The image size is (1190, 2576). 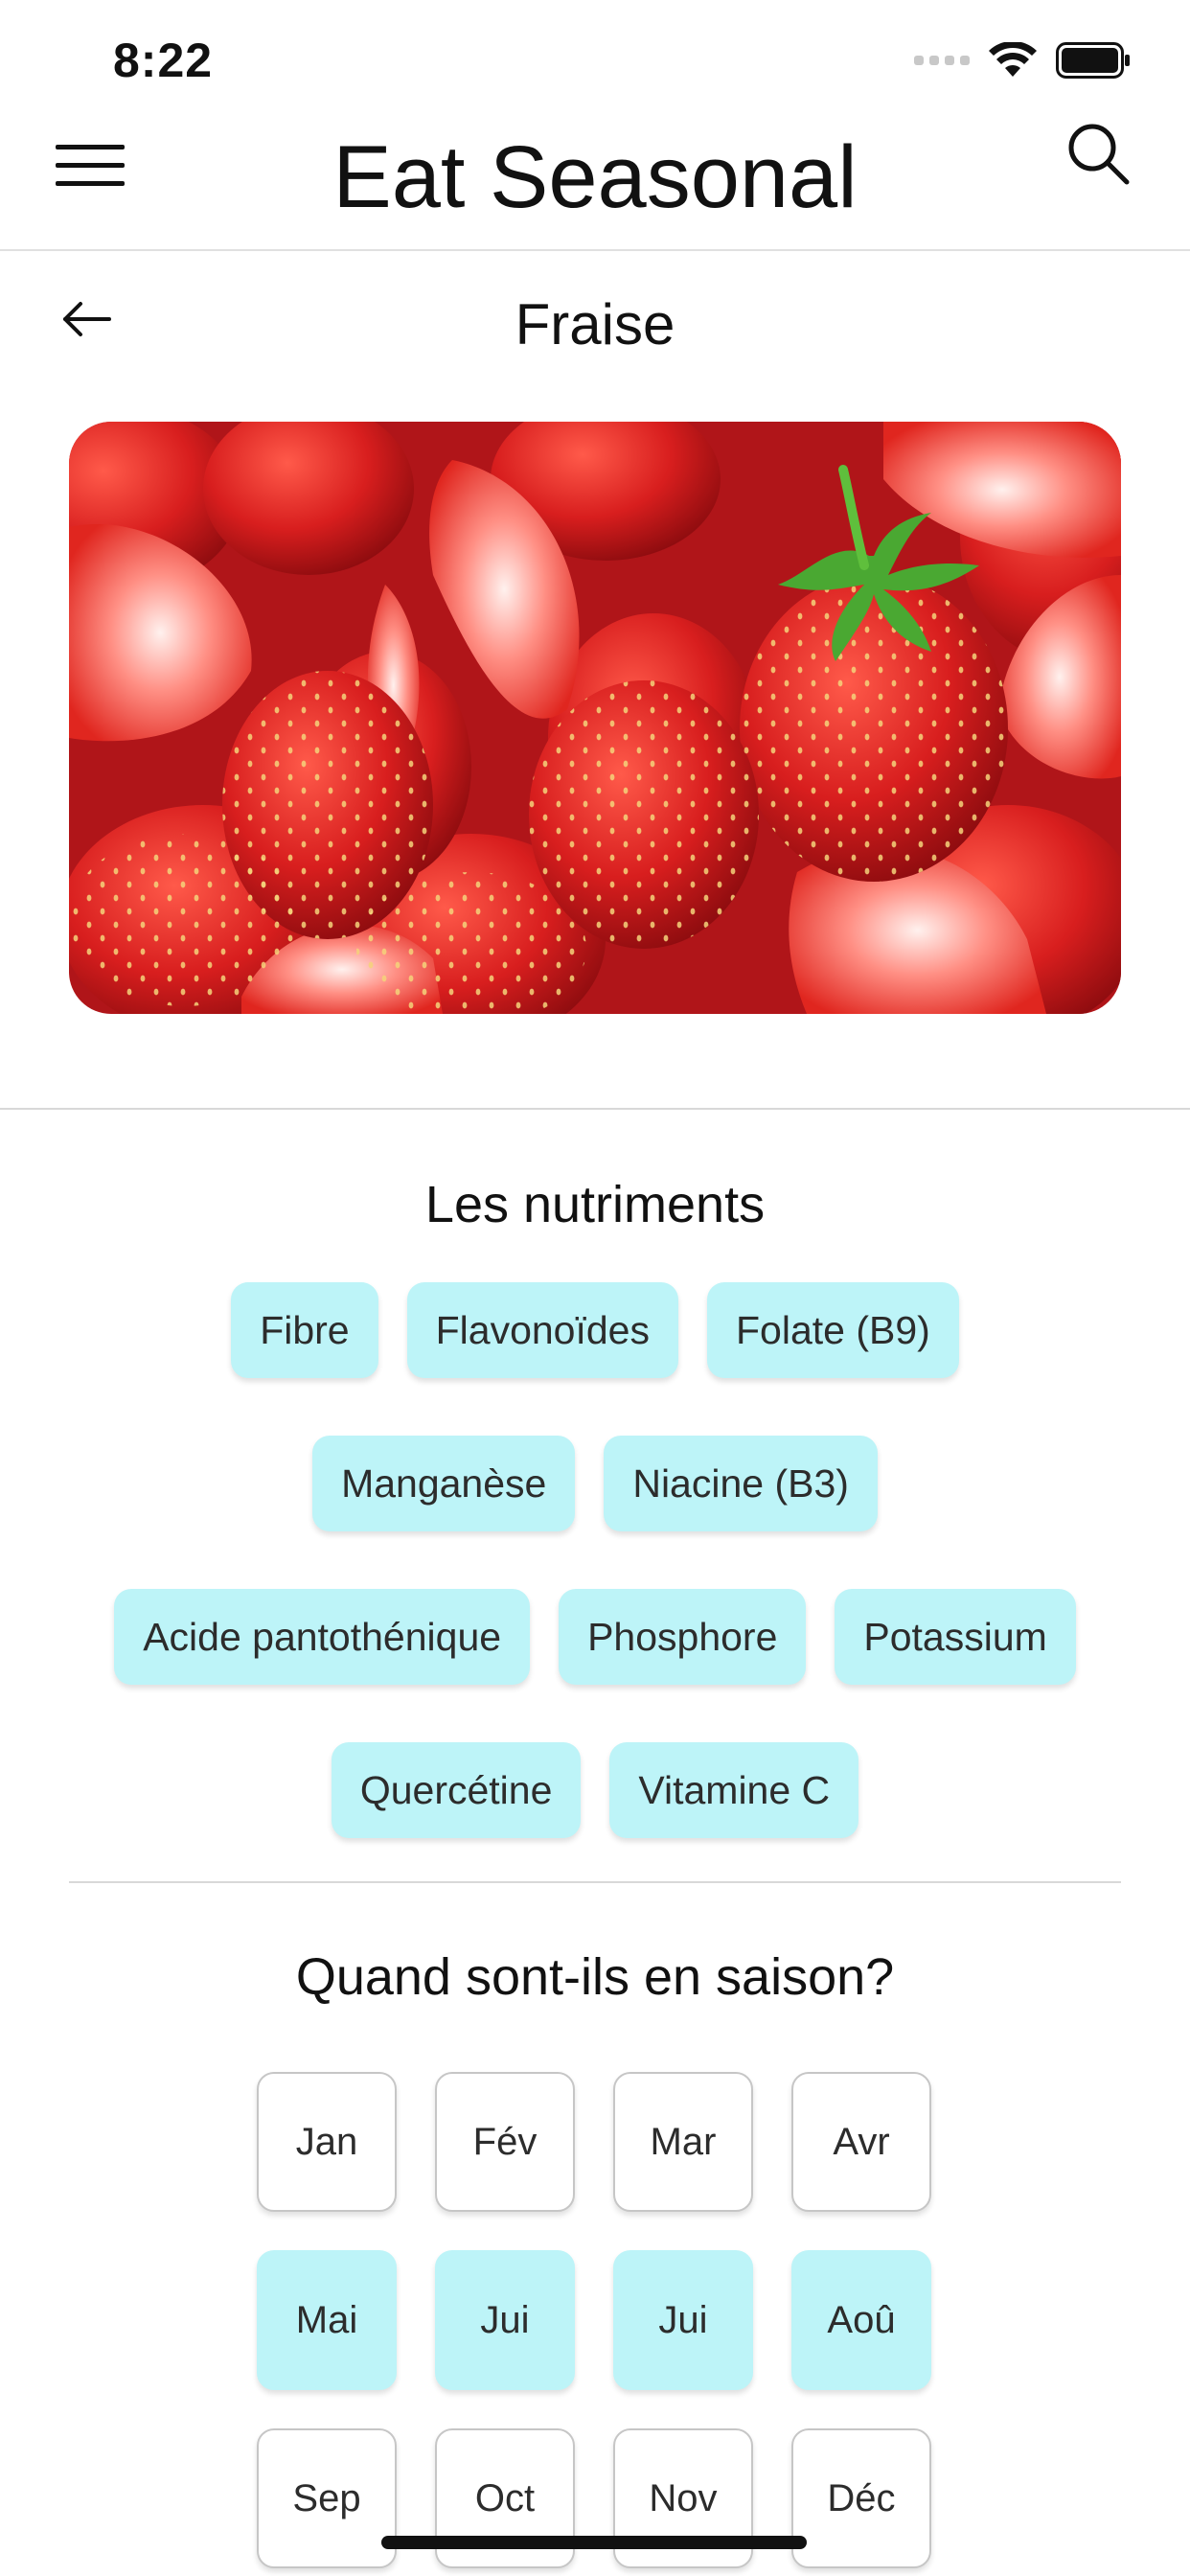 I want to click on cellular-signal-icon, so click(x=942, y=60).